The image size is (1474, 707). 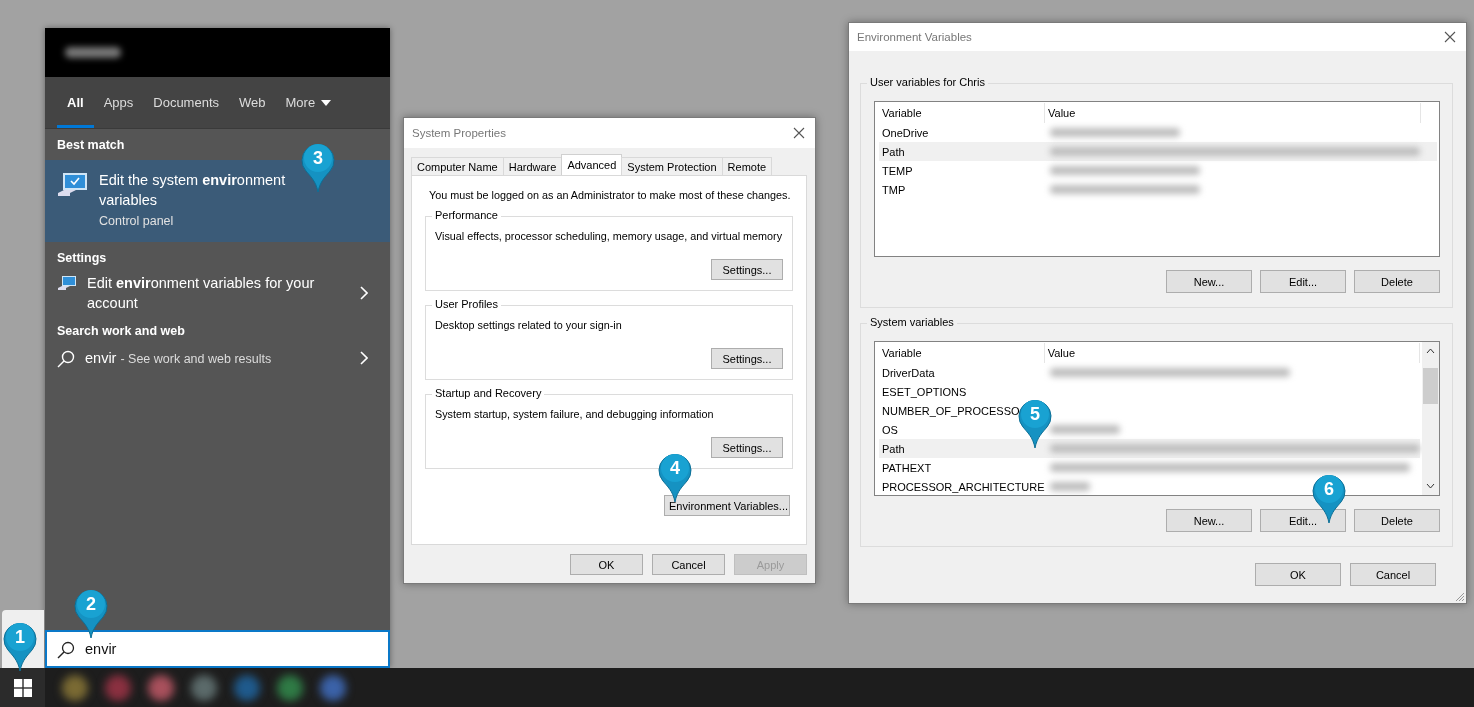 What do you see at coordinates (457, 166) in the screenshot?
I see `dialog-tab: Computer Name` at bounding box center [457, 166].